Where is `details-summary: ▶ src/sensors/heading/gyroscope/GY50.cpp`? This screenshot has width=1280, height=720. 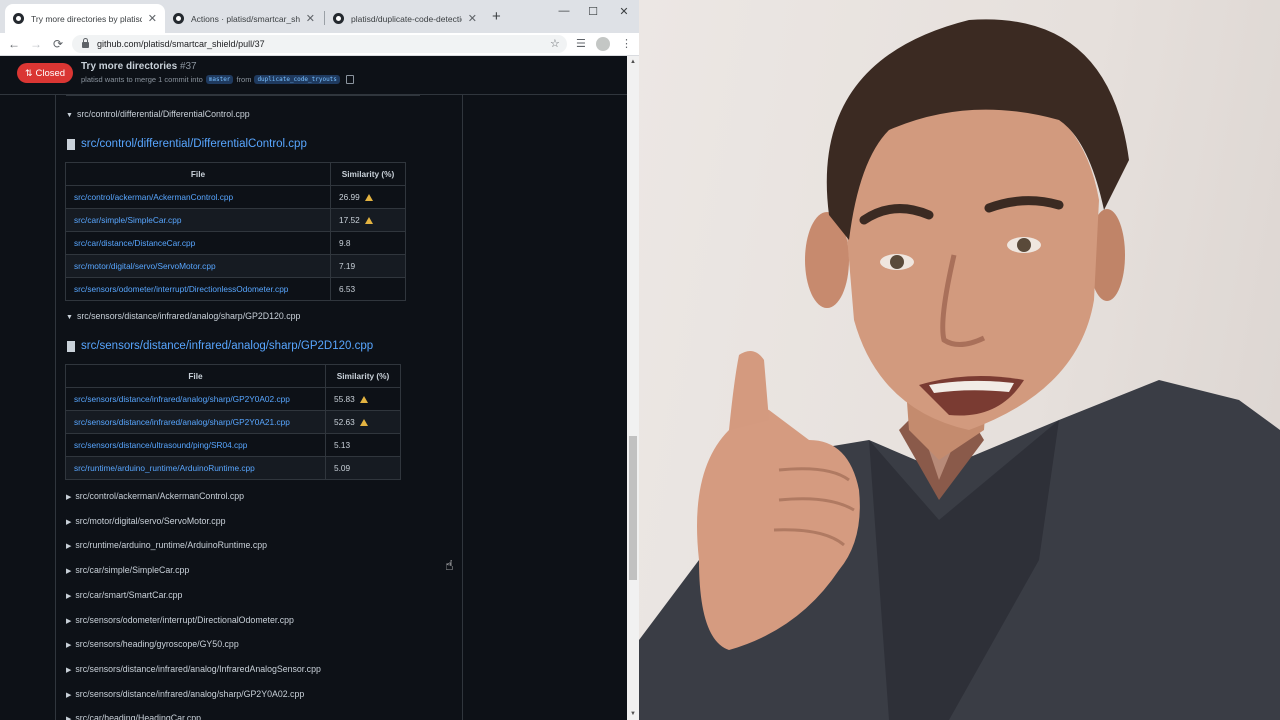
details-summary: ▶ src/sensors/heading/gyroscope/GY50.cpp is located at coordinates (152, 644).